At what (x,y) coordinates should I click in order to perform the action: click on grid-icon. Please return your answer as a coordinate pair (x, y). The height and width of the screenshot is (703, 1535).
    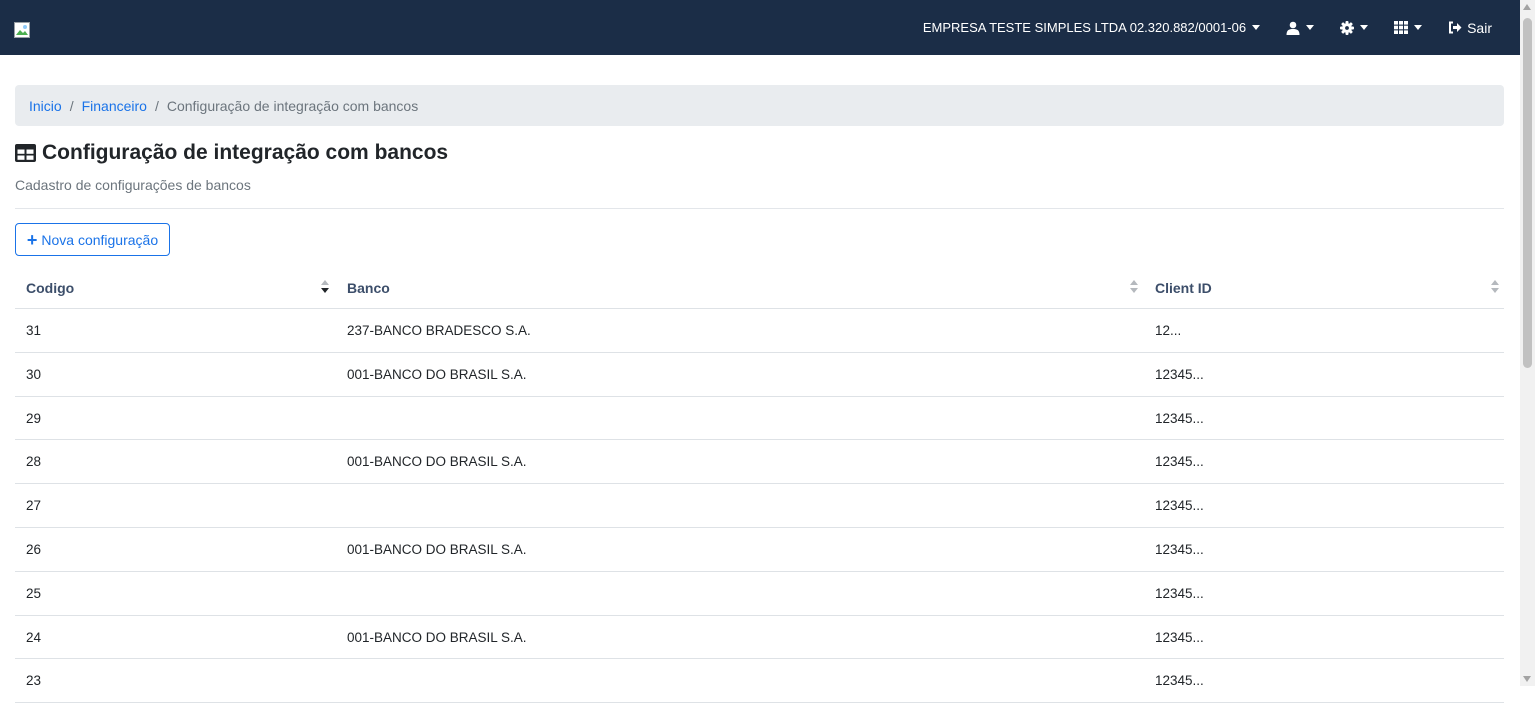
    Looking at the image, I should click on (1401, 27).